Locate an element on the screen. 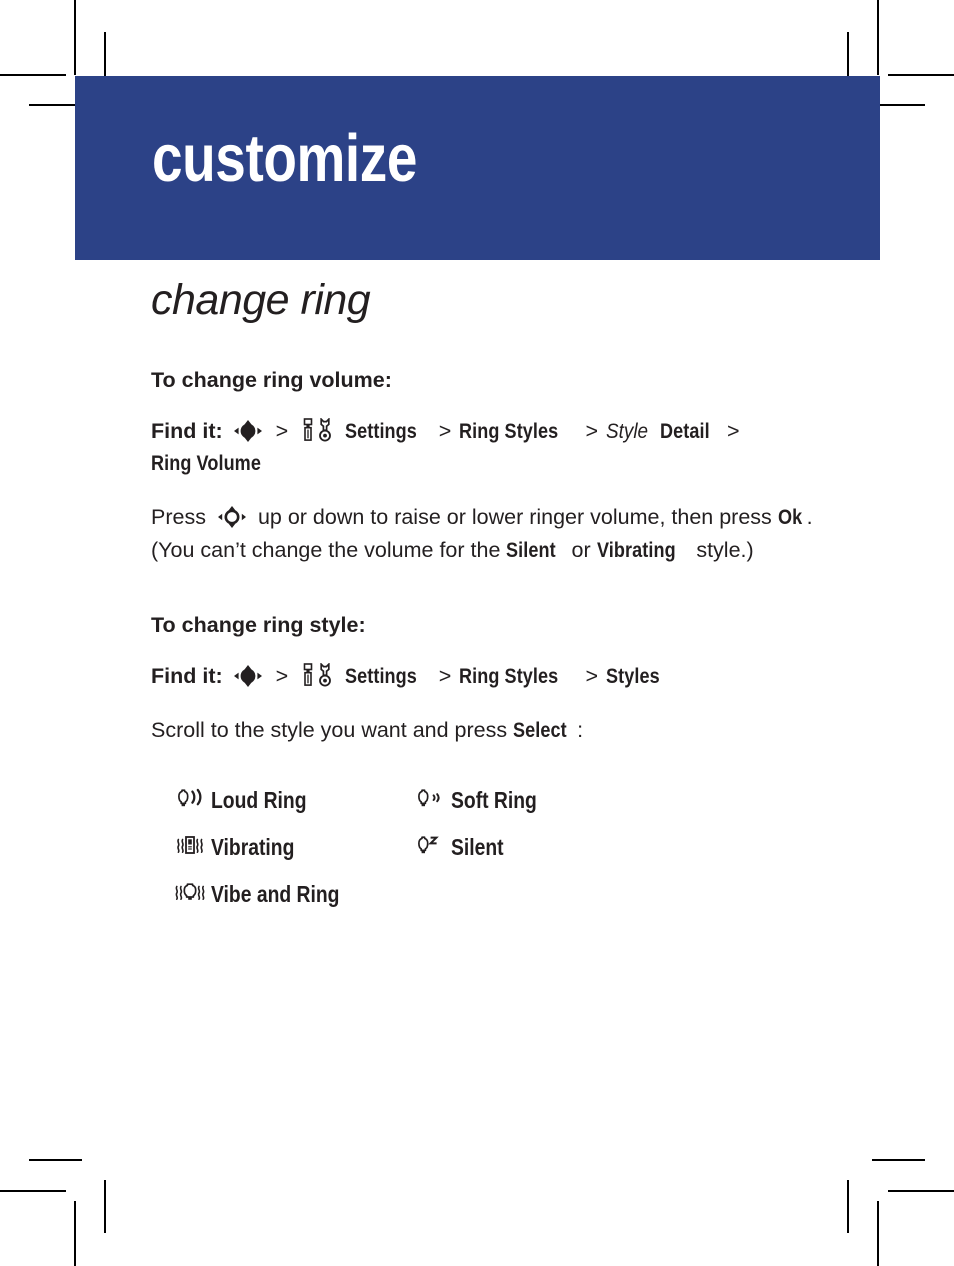 Image resolution: width=954 pixels, height=1266 pixels. crop-mark-top-right-horizontal is located at coordinates (921, 75).